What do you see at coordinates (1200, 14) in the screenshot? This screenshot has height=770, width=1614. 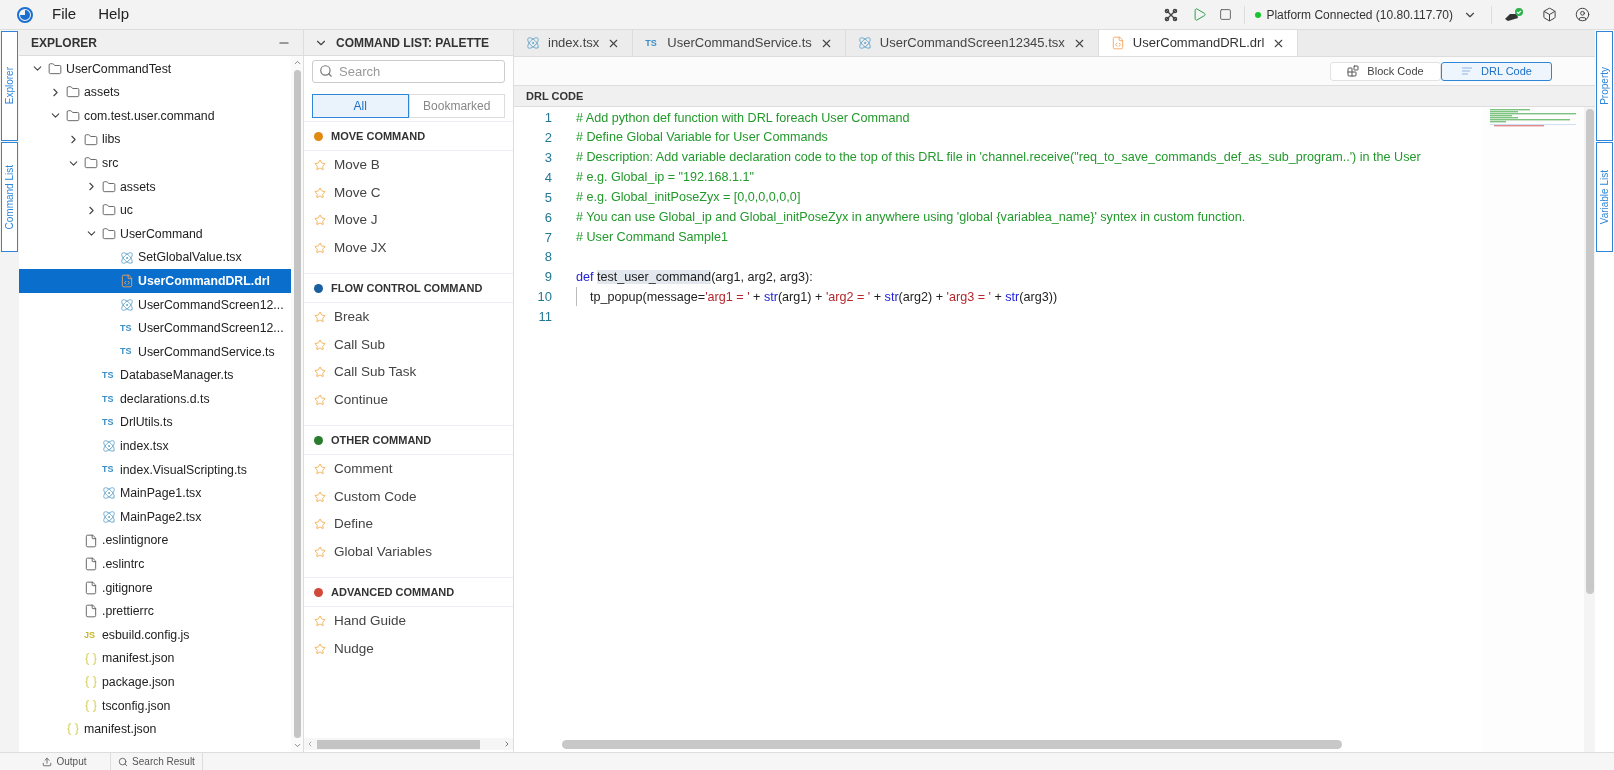 I see `play-icon` at bounding box center [1200, 14].